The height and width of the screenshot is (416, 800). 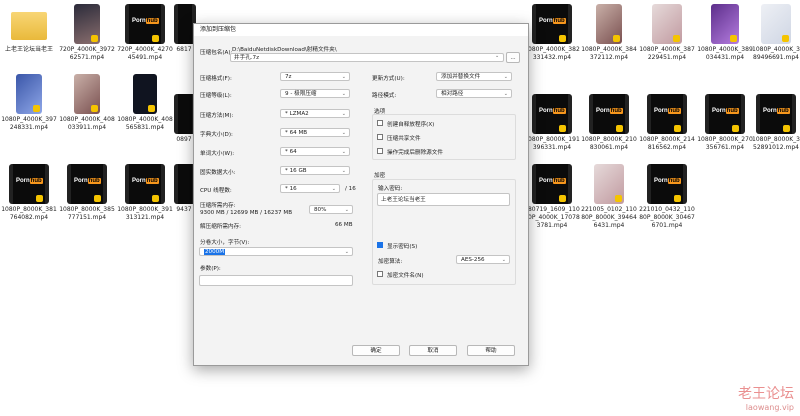 I want to click on desktop-file: Pornhub 720P_4000K_427045491.mp4, so click(x=145, y=33).